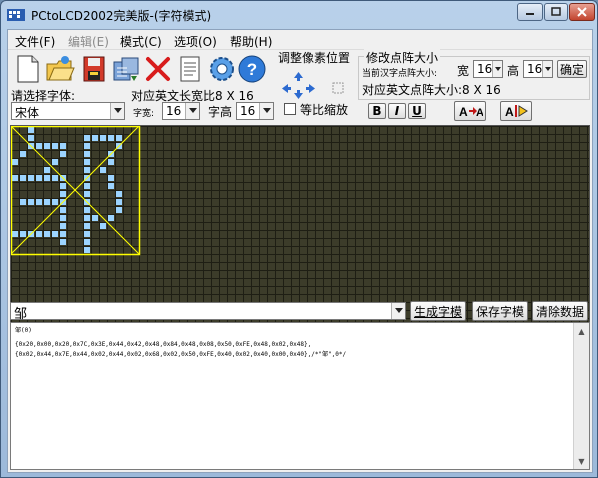 This screenshot has width=598, height=478. What do you see at coordinates (581, 396) in the screenshot?
I see `vertical-scrollbar: ▲ ▼` at bounding box center [581, 396].